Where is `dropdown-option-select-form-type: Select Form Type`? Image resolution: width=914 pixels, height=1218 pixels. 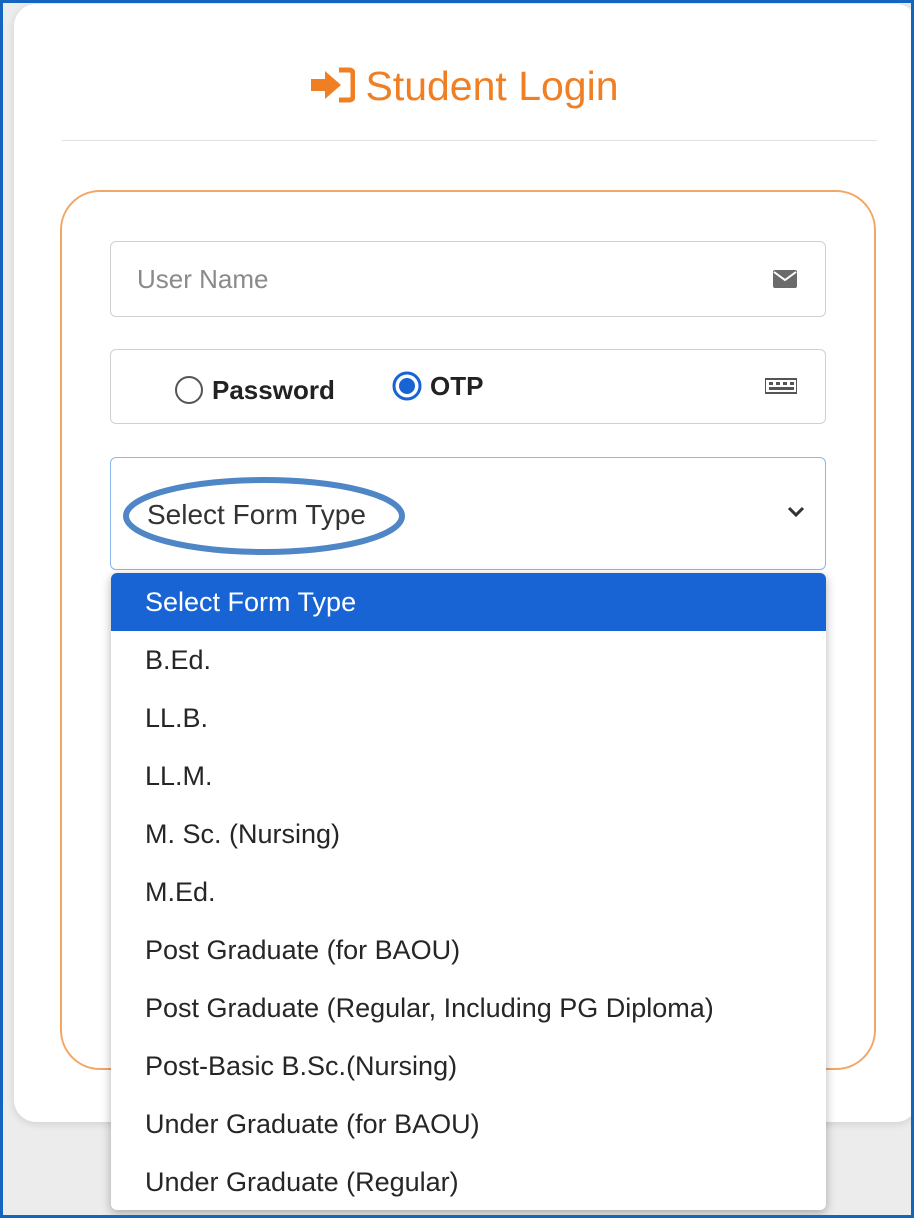
dropdown-option-select-form-type: Select Form Type is located at coordinates (468, 602).